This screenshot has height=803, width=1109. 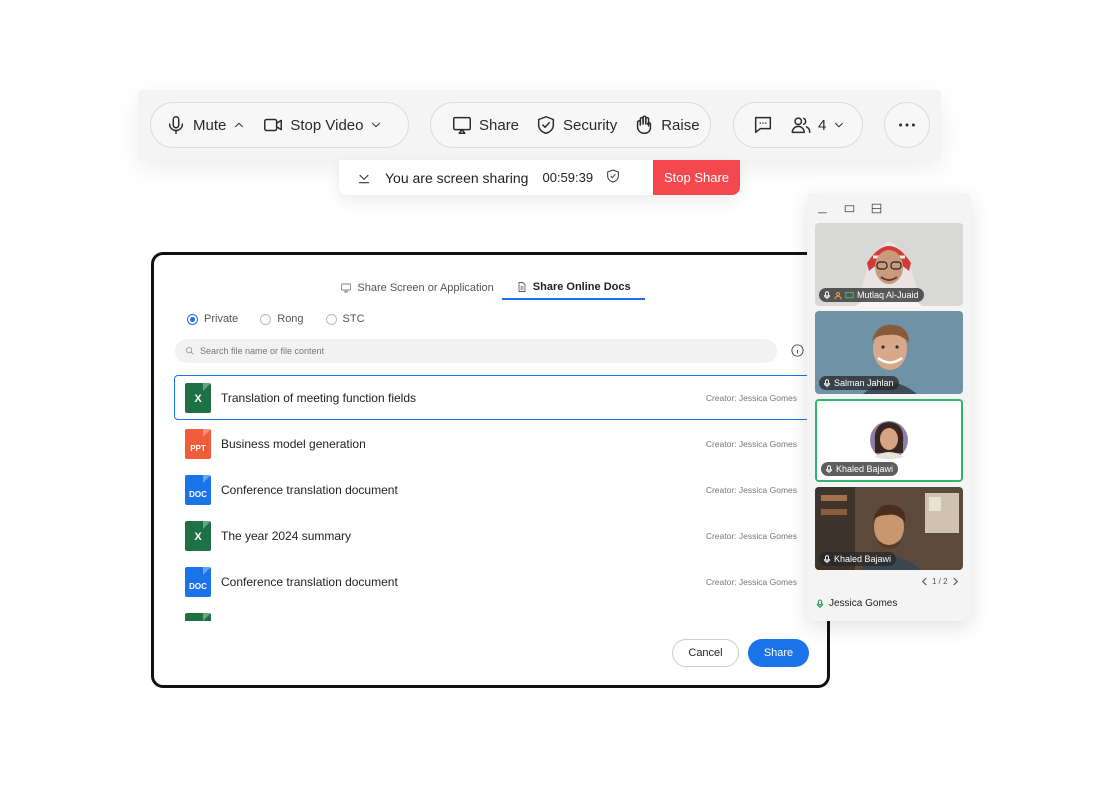 I want to click on raise-label: Raise, so click(x=680, y=125).